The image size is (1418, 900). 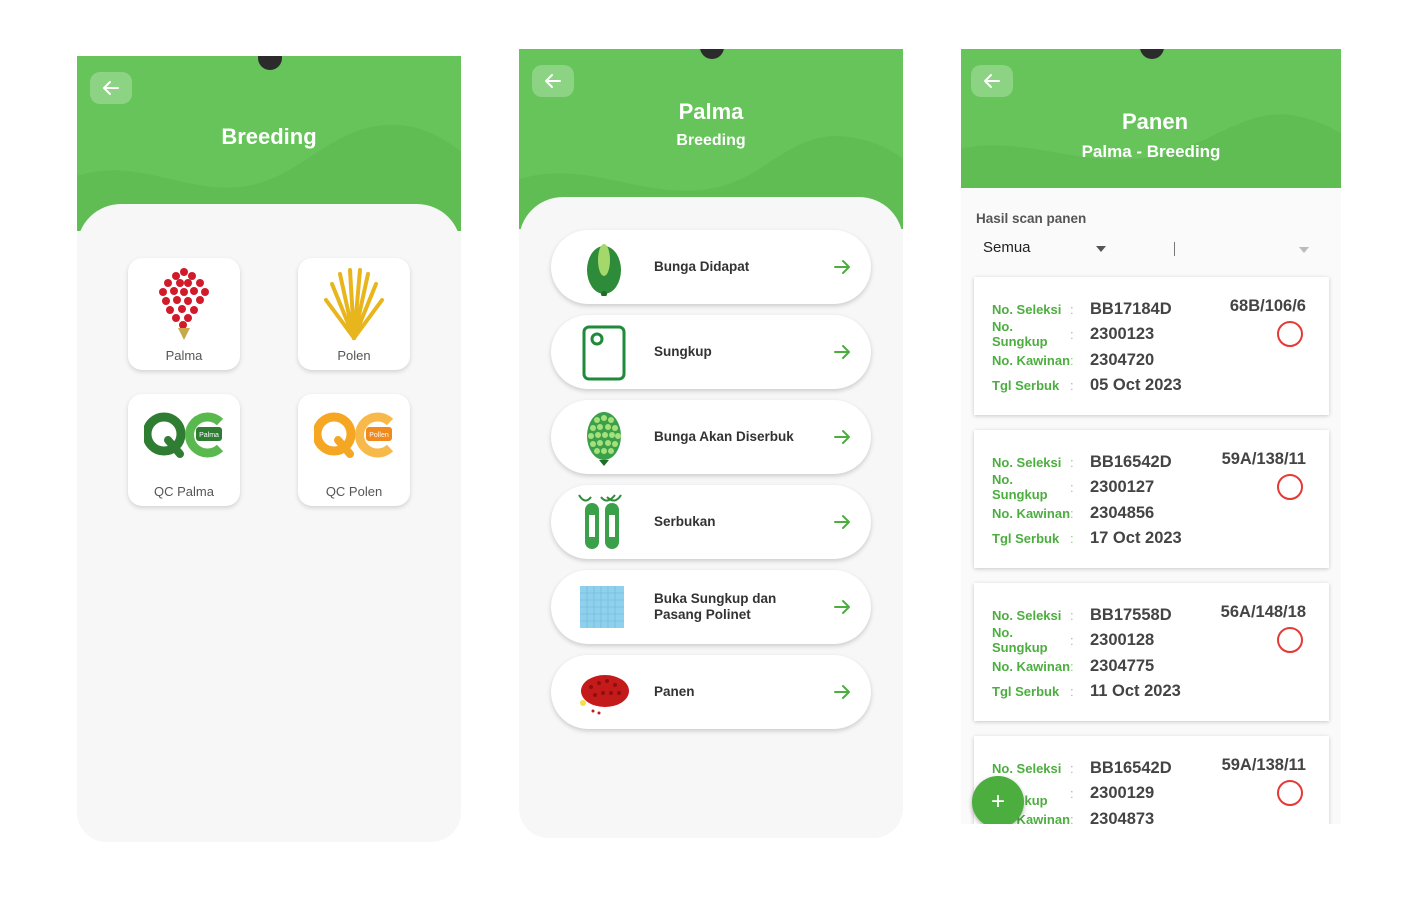 I want to click on menu-item-label: Serbukan, so click(x=685, y=521).